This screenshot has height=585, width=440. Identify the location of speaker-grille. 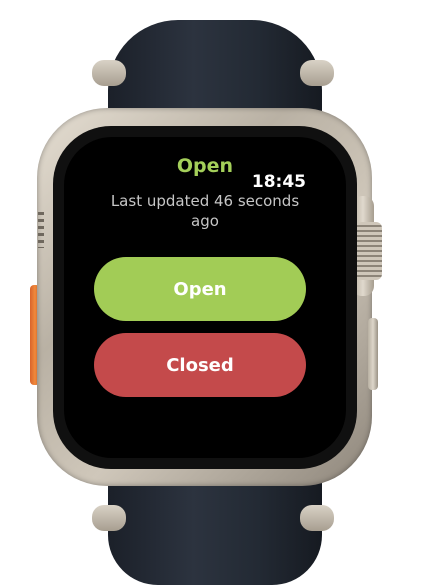
(41, 230).